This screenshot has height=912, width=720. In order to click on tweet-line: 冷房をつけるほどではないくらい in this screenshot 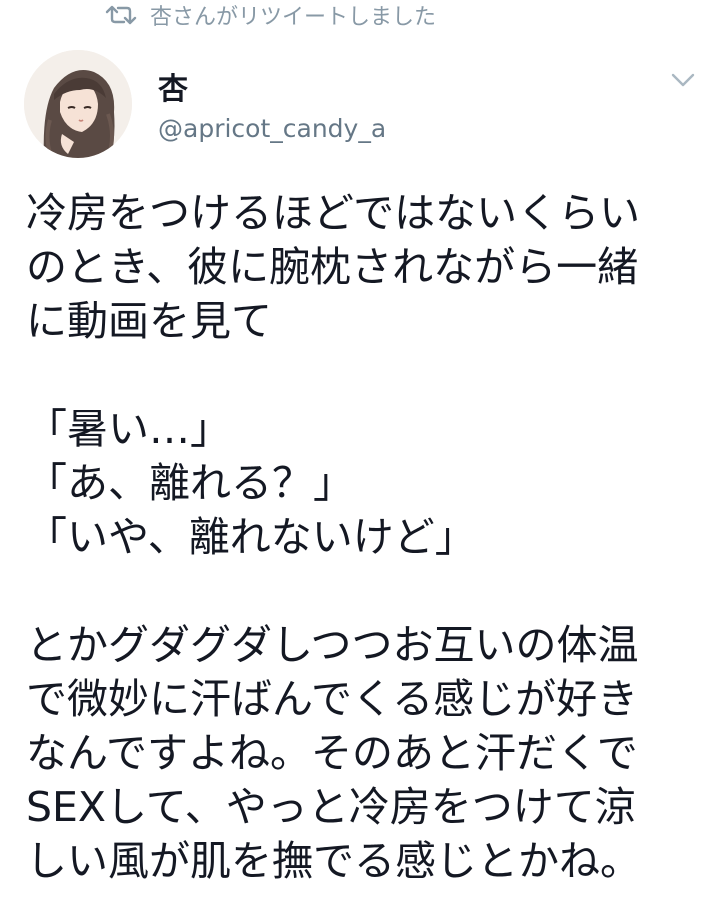, I will do `click(333, 213)`.